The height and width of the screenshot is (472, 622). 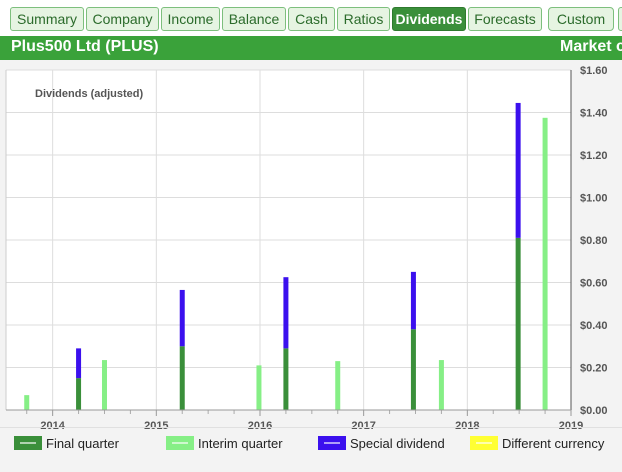 What do you see at coordinates (156, 426) in the screenshot?
I see `x-tick-label: 2015` at bounding box center [156, 426].